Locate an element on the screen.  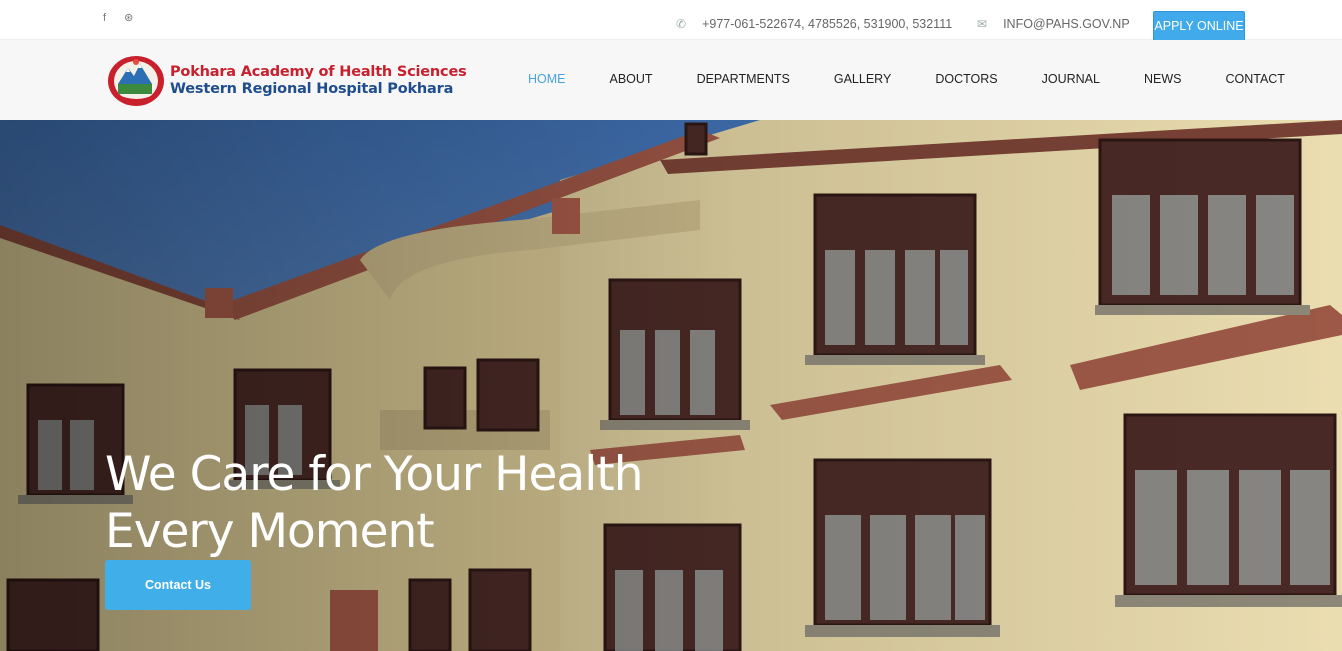
nav-doctors: DOCTORS is located at coordinates (966, 79).